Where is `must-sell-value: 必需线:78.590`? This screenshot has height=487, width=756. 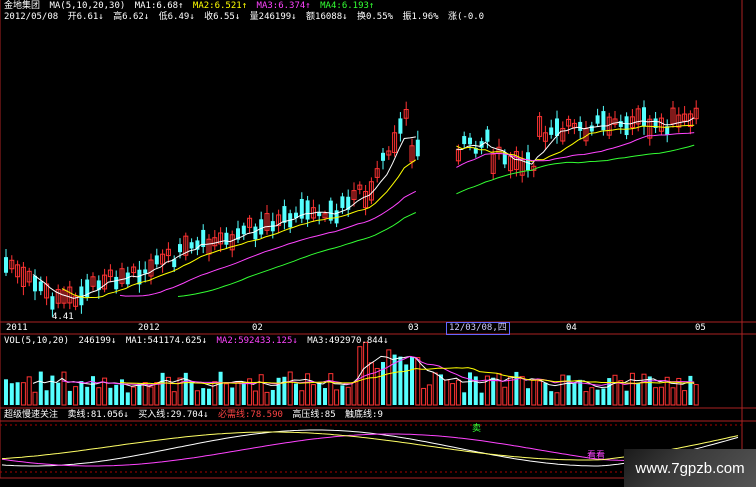 must-sell-value: 必需线:78.590 is located at coordinates (250, 415).